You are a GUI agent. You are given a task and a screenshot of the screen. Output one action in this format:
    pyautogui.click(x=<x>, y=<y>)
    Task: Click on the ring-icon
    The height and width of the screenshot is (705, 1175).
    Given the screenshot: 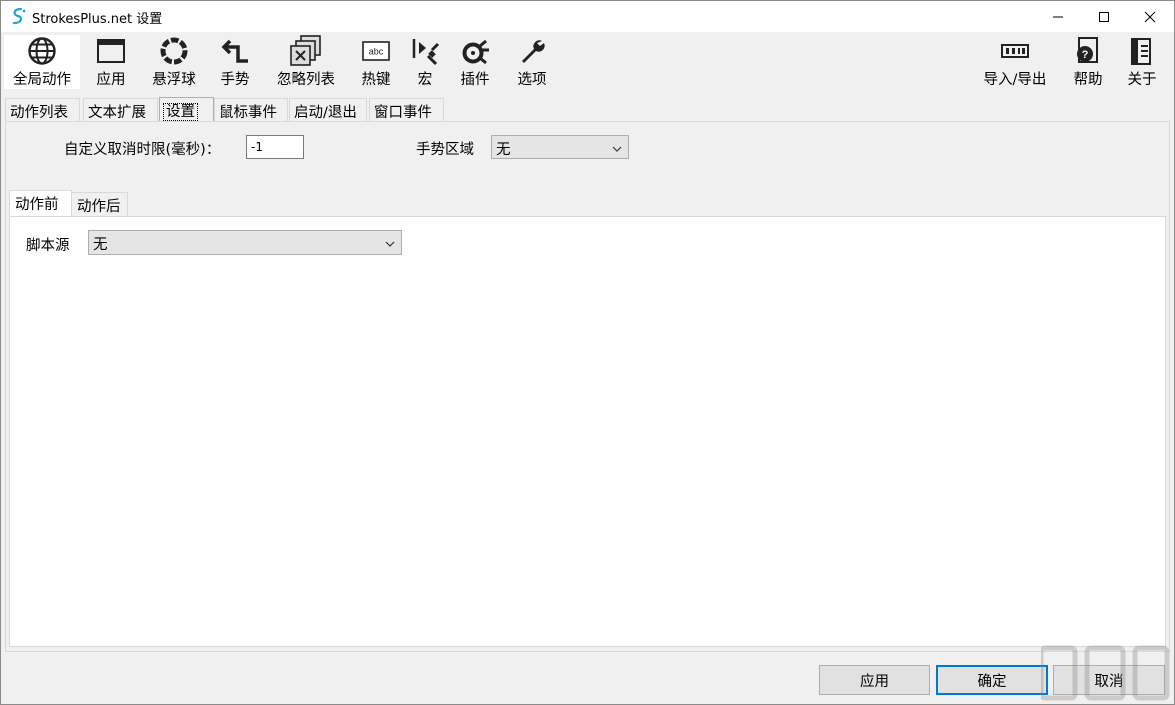 What is the action you would take?
    pyautogui.click(x=174, y=51)
    